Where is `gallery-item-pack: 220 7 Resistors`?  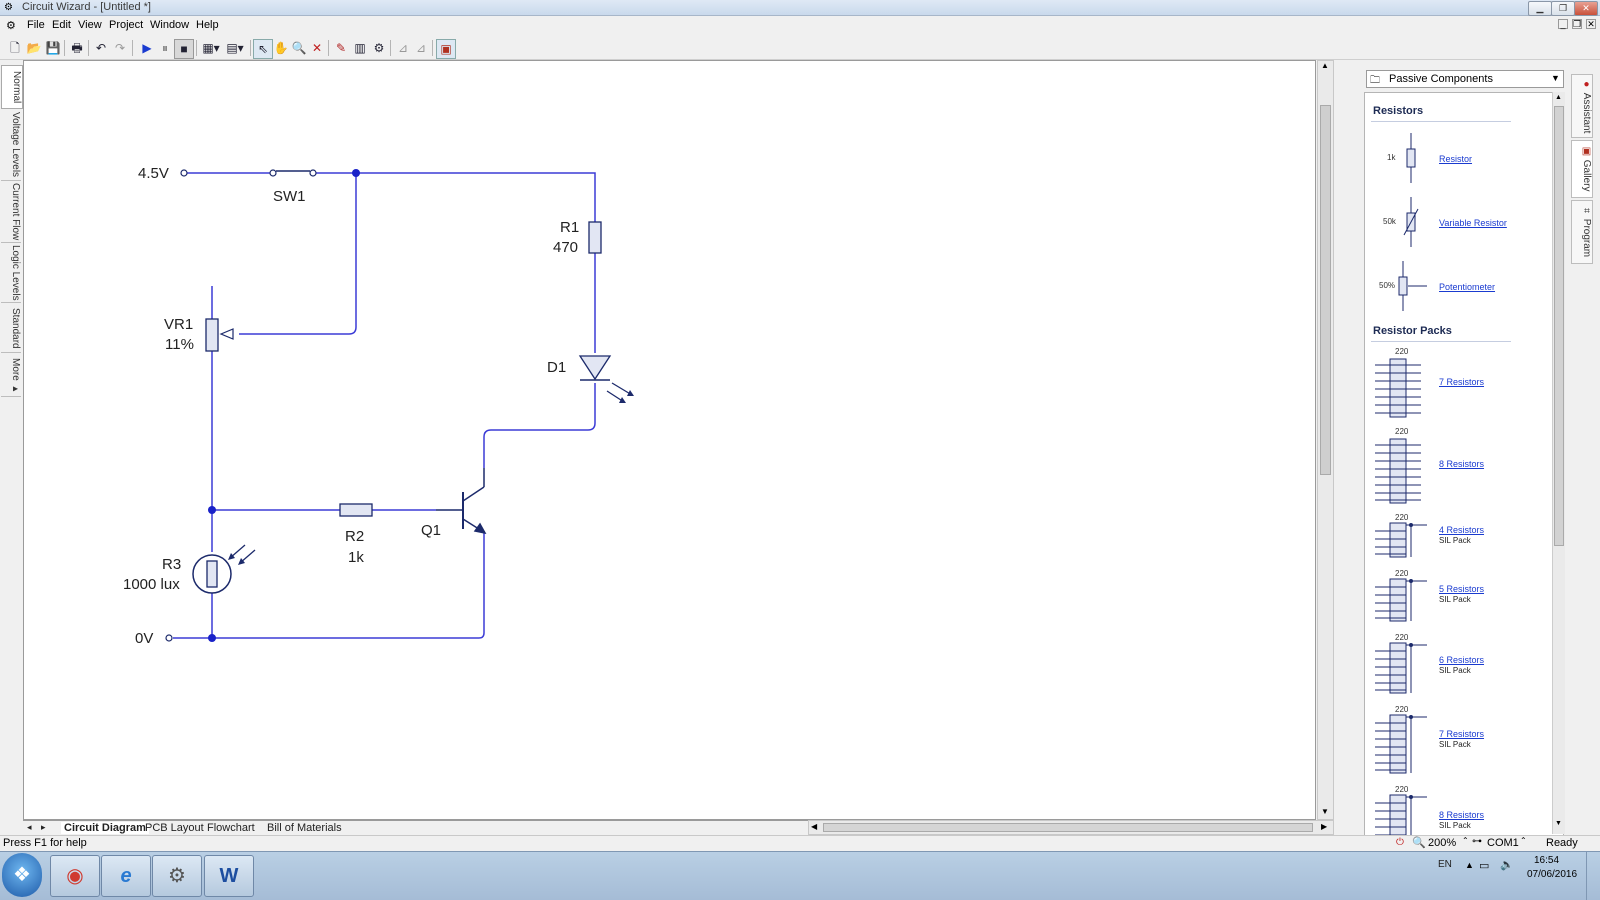 gallery-item-pack: 220 7 Resistors is located at coordinates (1461, 383).